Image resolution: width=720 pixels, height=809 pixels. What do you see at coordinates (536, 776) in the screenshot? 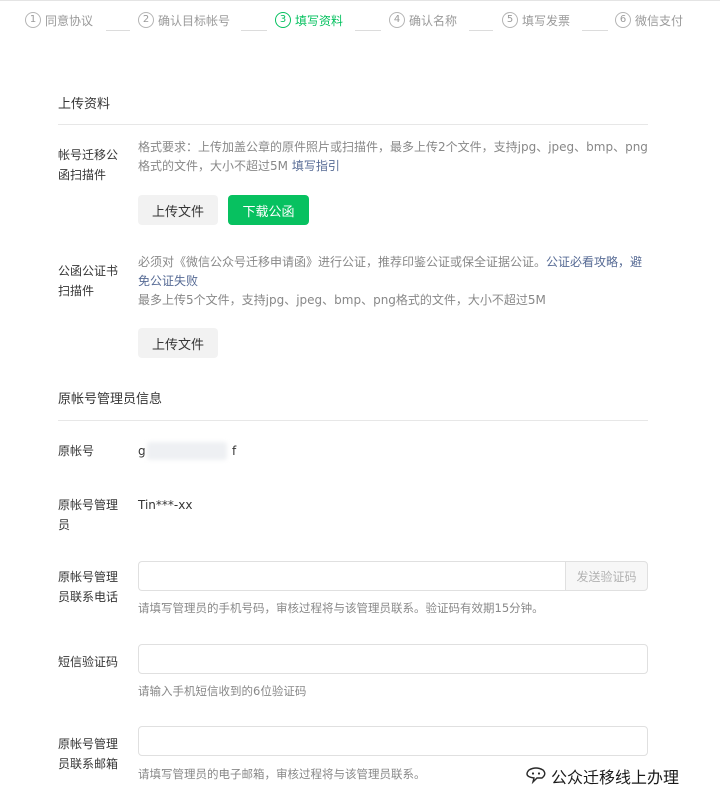
I see `wechat-official-account-icon` at bounding box center [536, 776].